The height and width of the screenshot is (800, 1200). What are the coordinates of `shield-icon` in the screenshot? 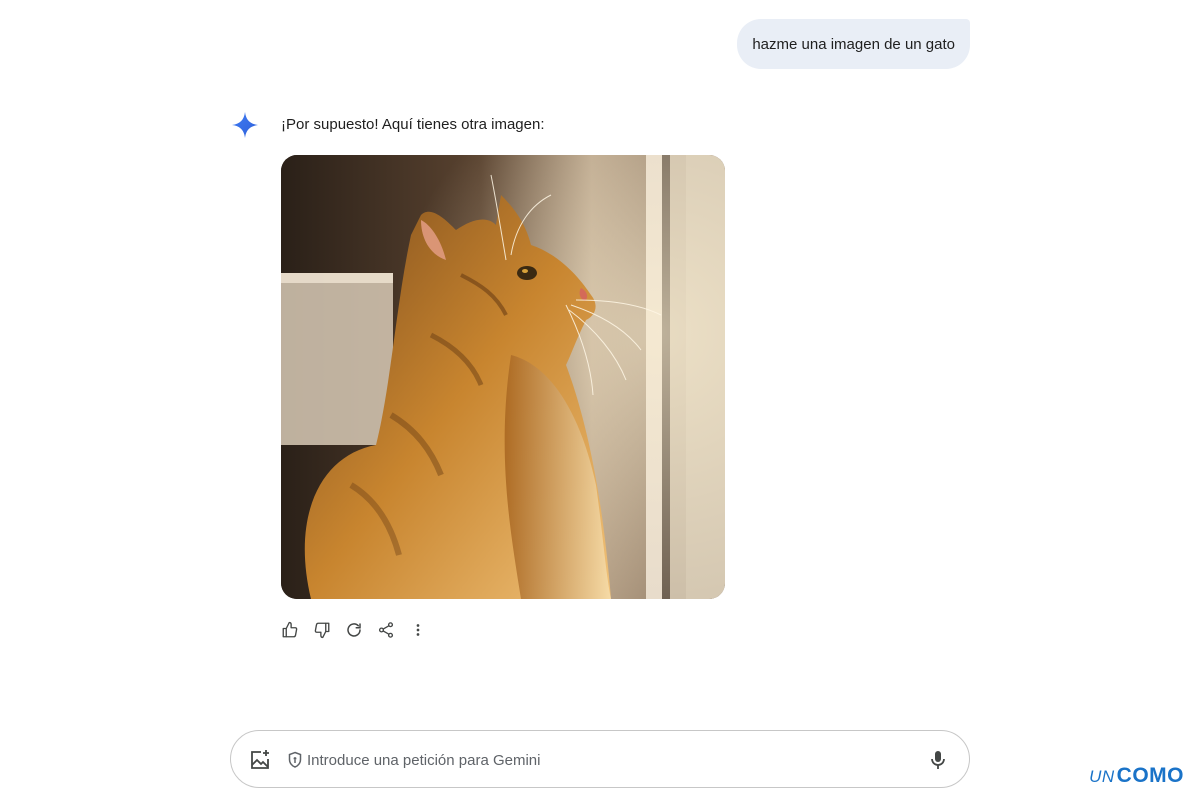 It's located at (295, 759).